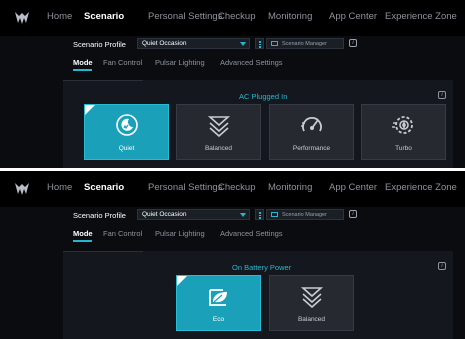 The height and width of the screenshot is (339, 465). What do you see at coordinates (402, 125) in the screenshot?
I see `turbo-fan-icon` at bounding box center [402, 125].